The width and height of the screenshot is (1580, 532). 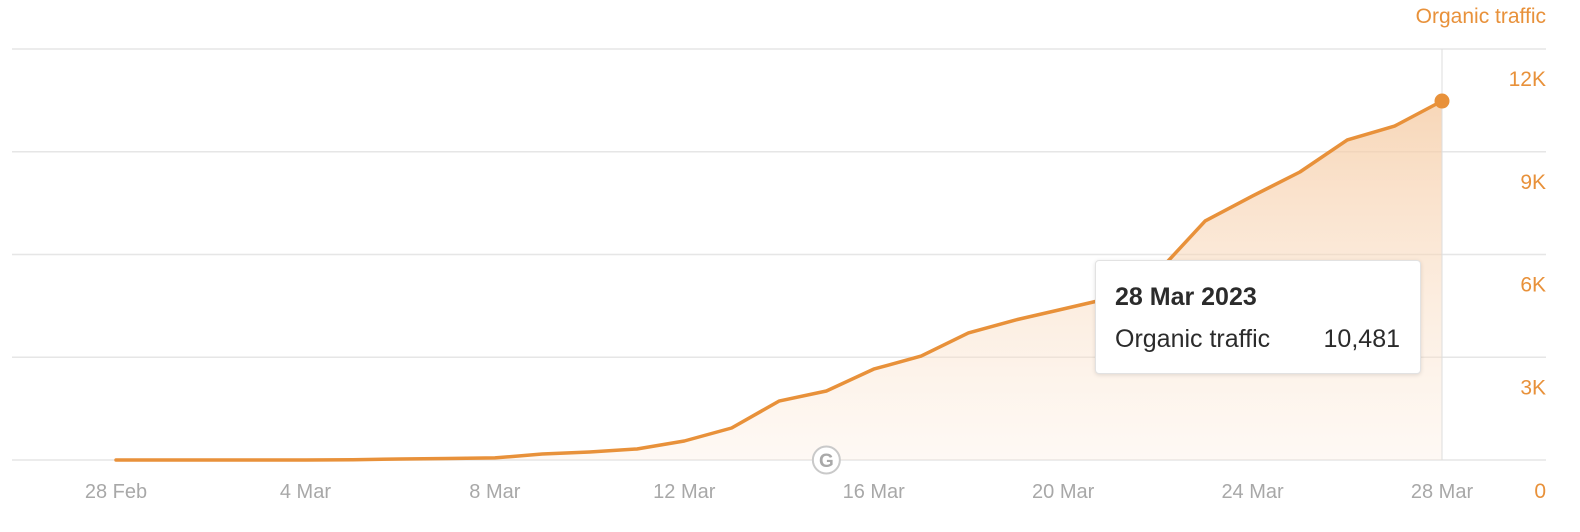 What do you see at coordinates (1527, 79) in the screenshot?
I see `y-tick-label: 12K` at bounding box center [1527, 79].